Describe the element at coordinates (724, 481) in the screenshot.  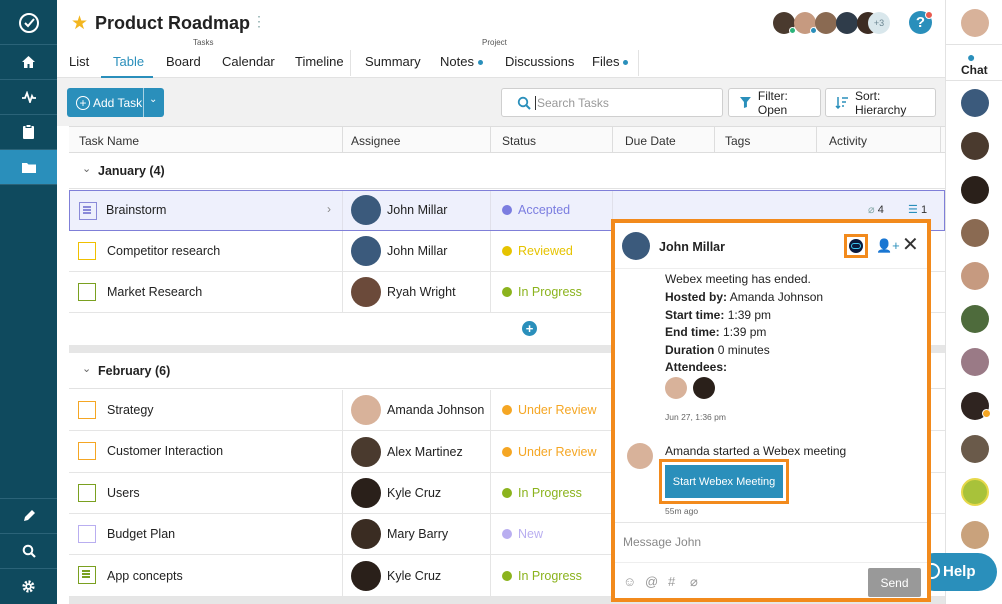
I see `start-webex-meeting-button: Start Webex Meeting` at that location.